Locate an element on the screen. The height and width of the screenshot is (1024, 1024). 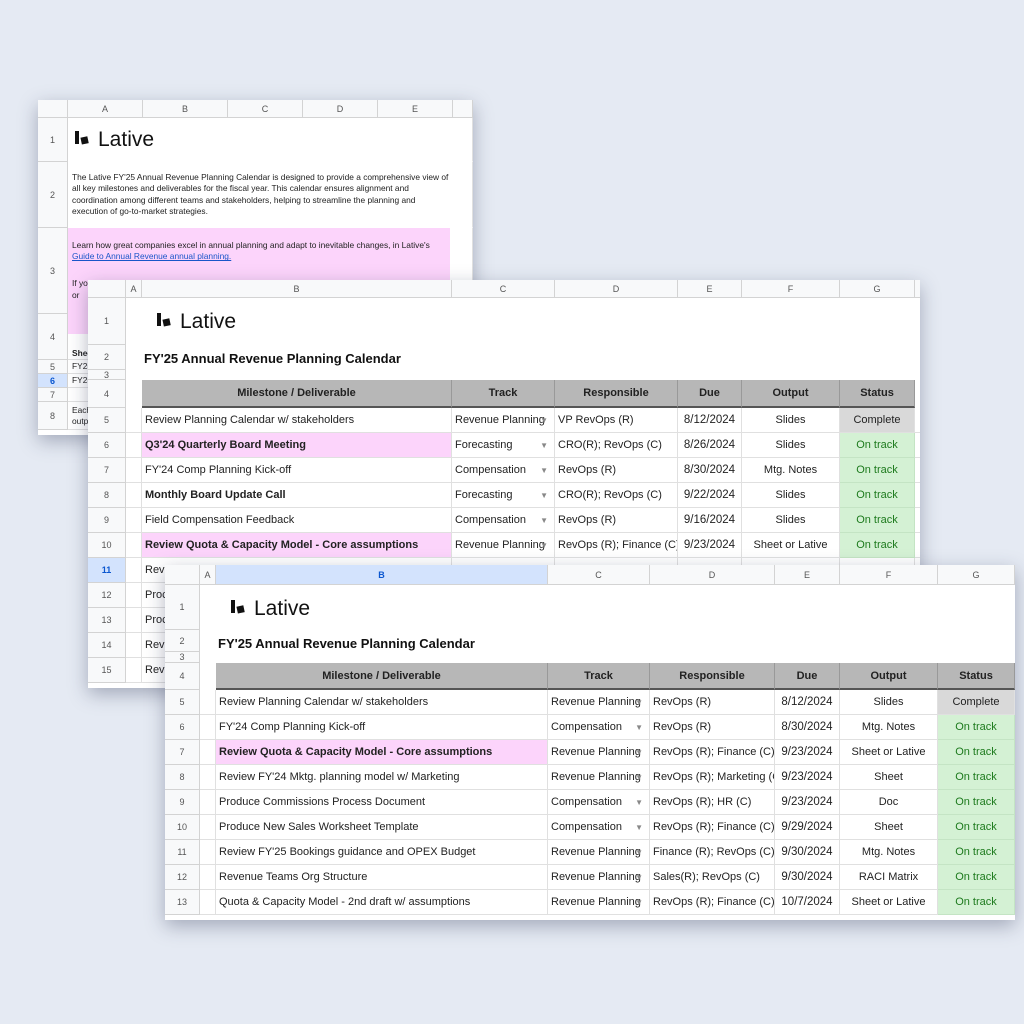
table-header: Responsible is located at coordinates (616, 394).